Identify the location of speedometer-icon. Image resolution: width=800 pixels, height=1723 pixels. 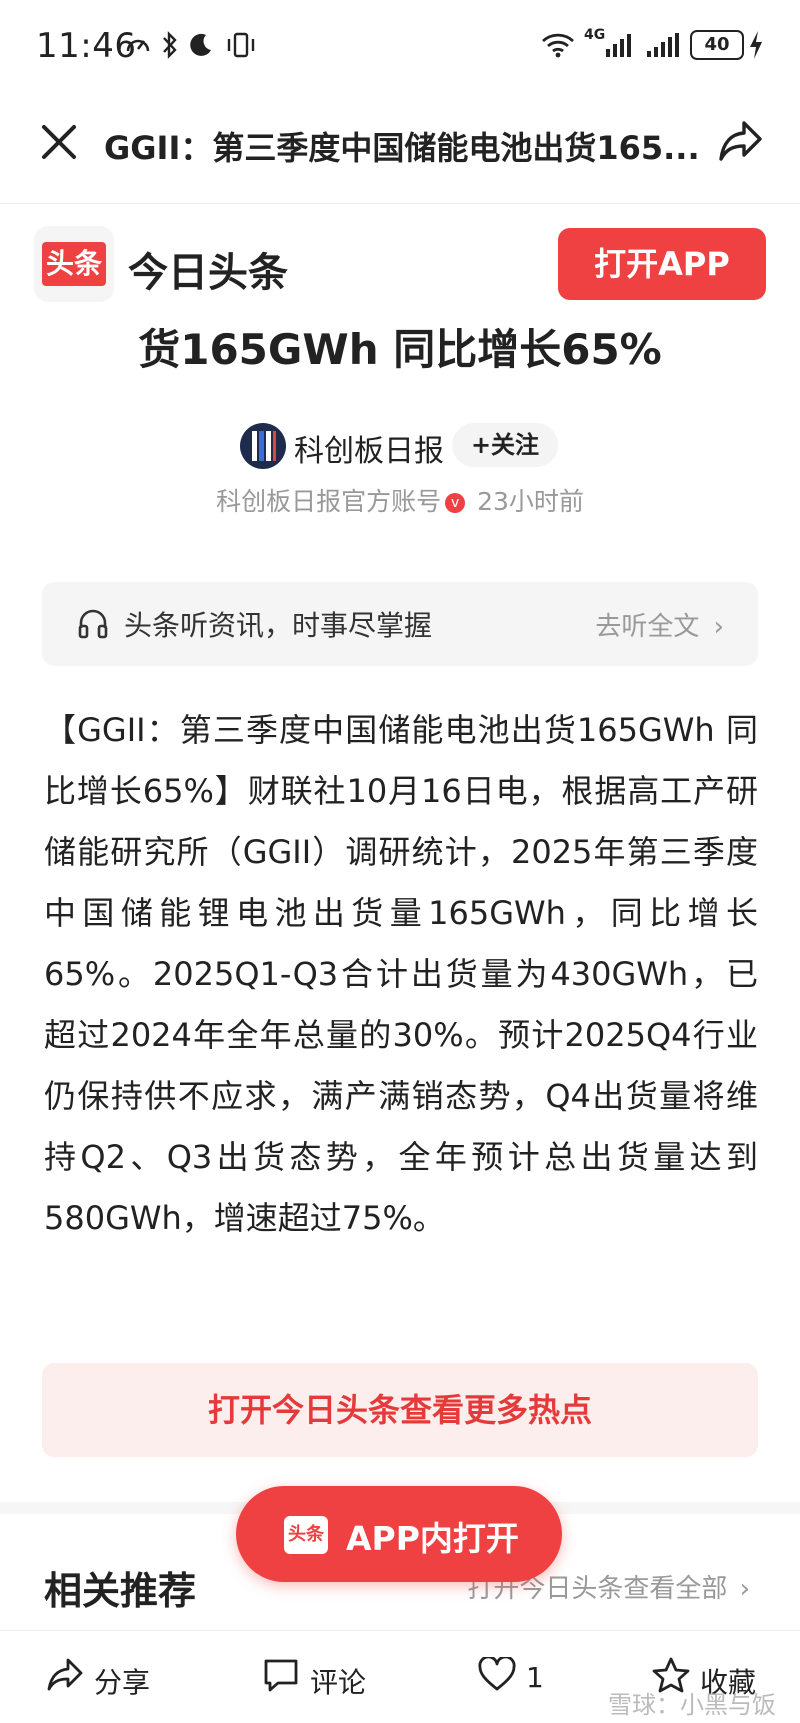
(138, 45).